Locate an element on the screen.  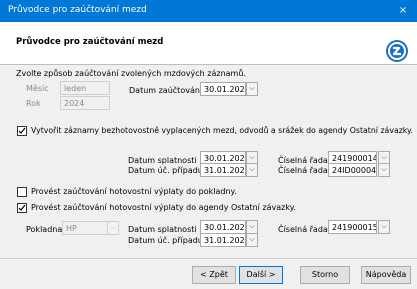
cashbox-select: HP is located at coordinates (85, 228).